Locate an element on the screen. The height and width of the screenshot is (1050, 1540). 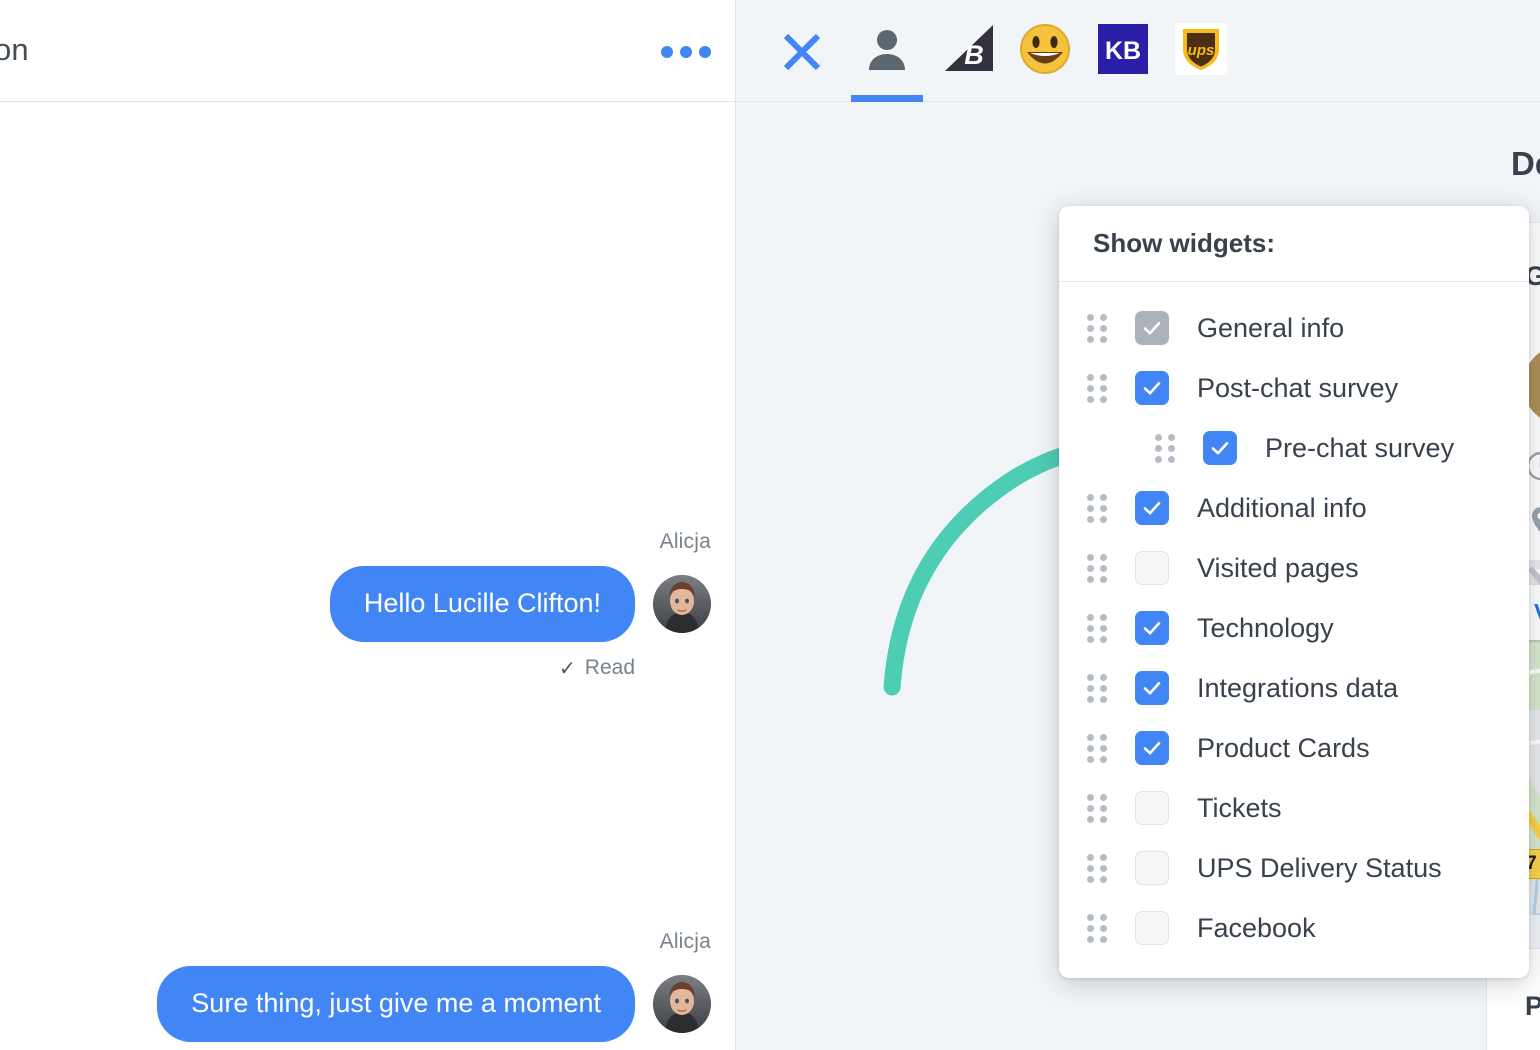
message-group: Alicja Sure thing, just give me a moment is located at coordinates (355, 986).